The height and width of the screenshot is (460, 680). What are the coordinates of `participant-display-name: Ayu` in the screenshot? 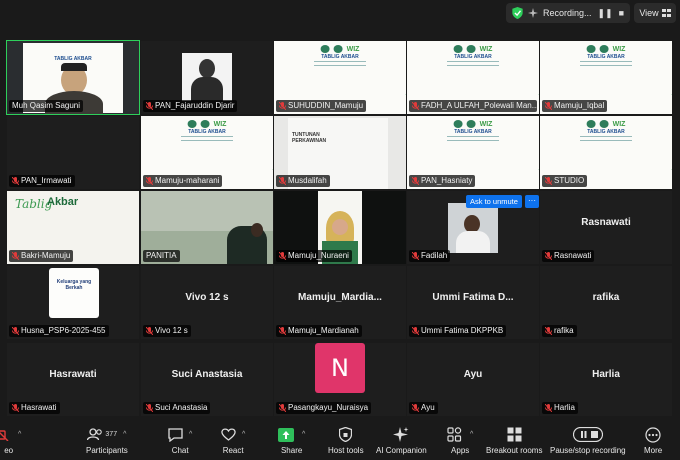 It's located at (473, 374).